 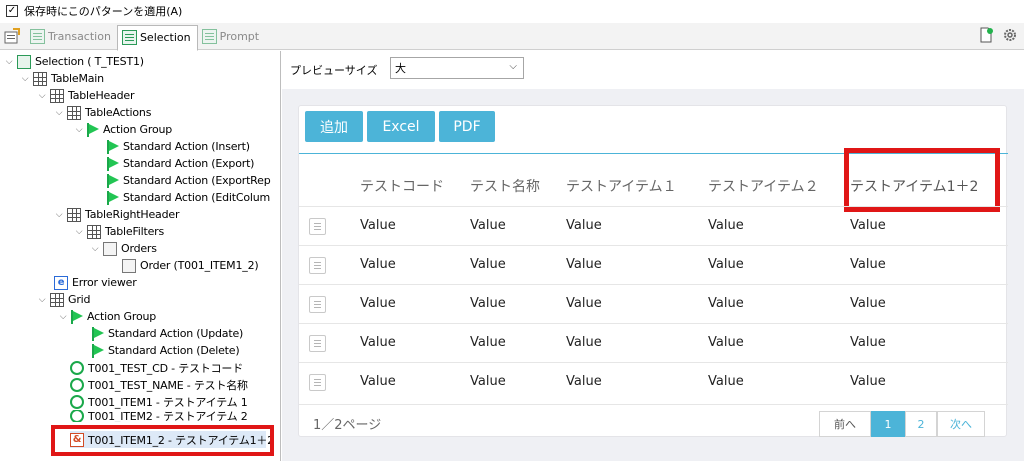 I want to click on tree-node-selection: ⌵ Selection ( T_TEST1), so click(x=74, y=61).